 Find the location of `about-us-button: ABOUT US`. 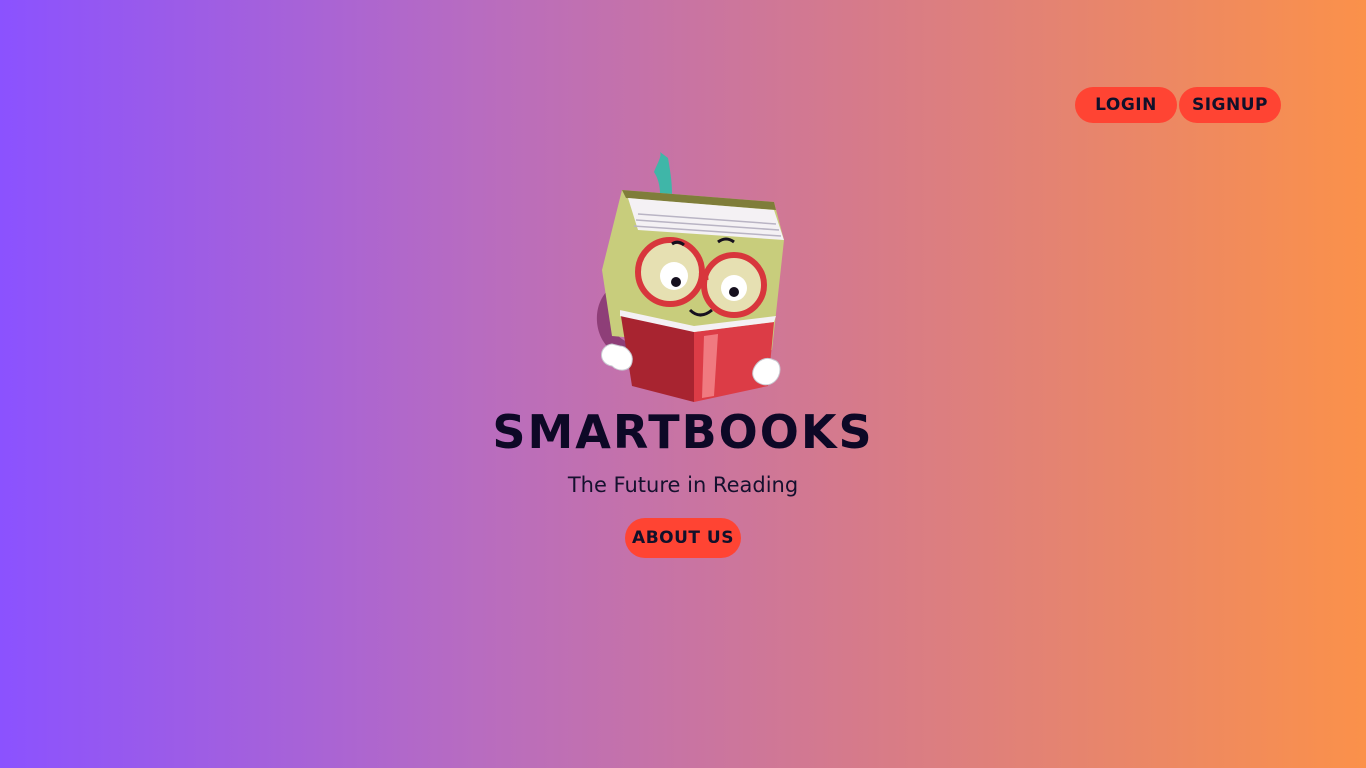

about-us-button: ABOUT US is located at coordinates (683, 538).